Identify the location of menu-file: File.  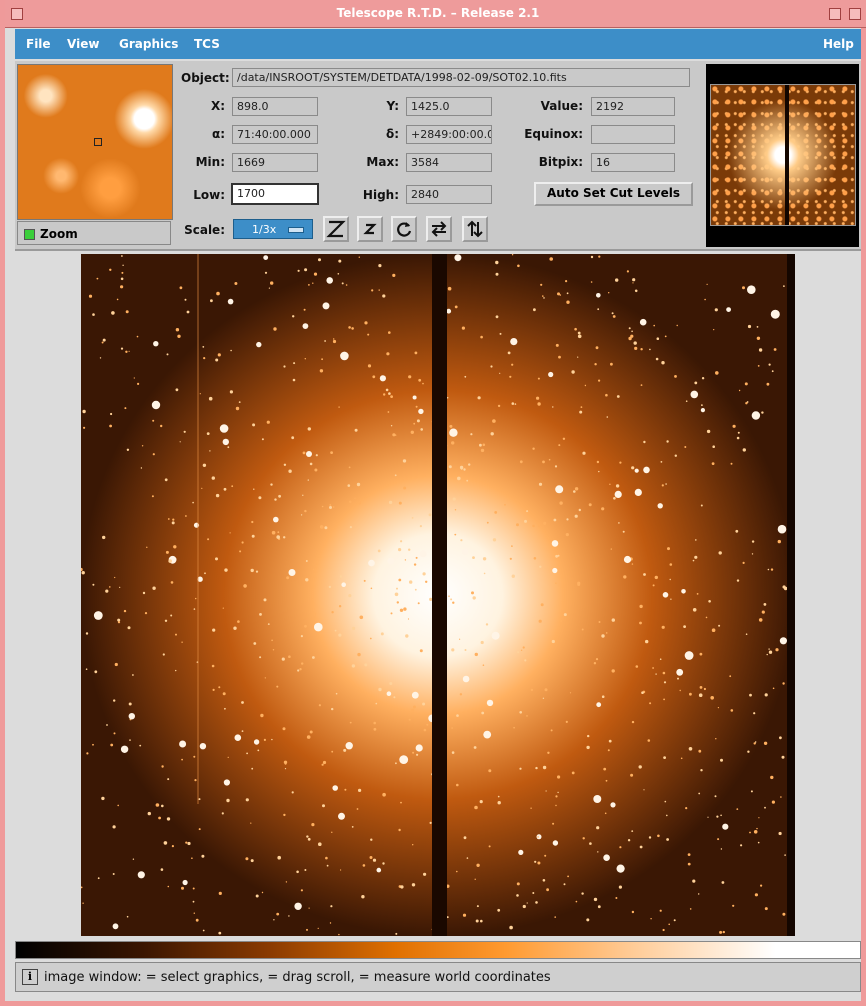
(38, 44).